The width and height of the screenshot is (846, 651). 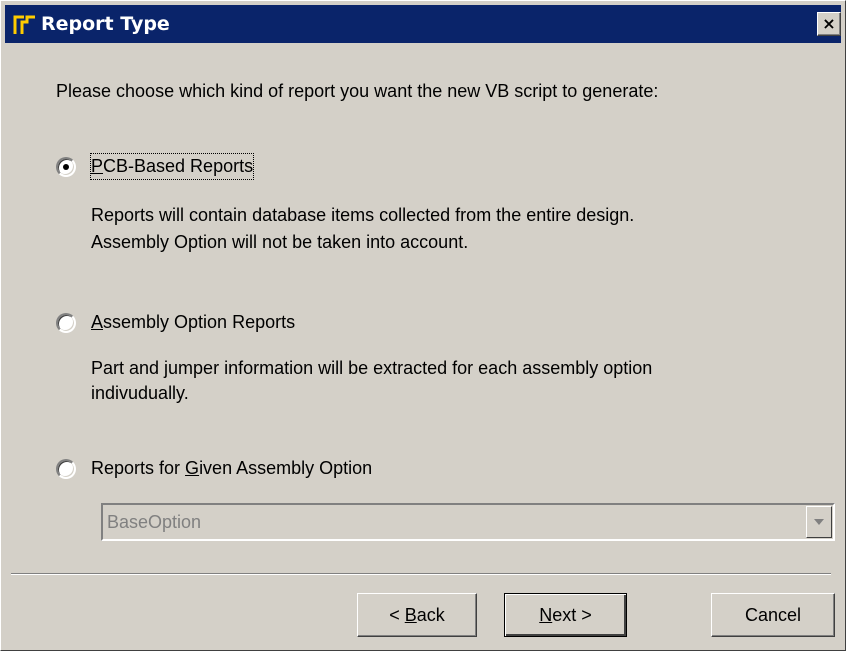 What do you see at coordinates (829, 24) in the screenshot?
I see `close-button: ×` at bounding box center [829, 24].